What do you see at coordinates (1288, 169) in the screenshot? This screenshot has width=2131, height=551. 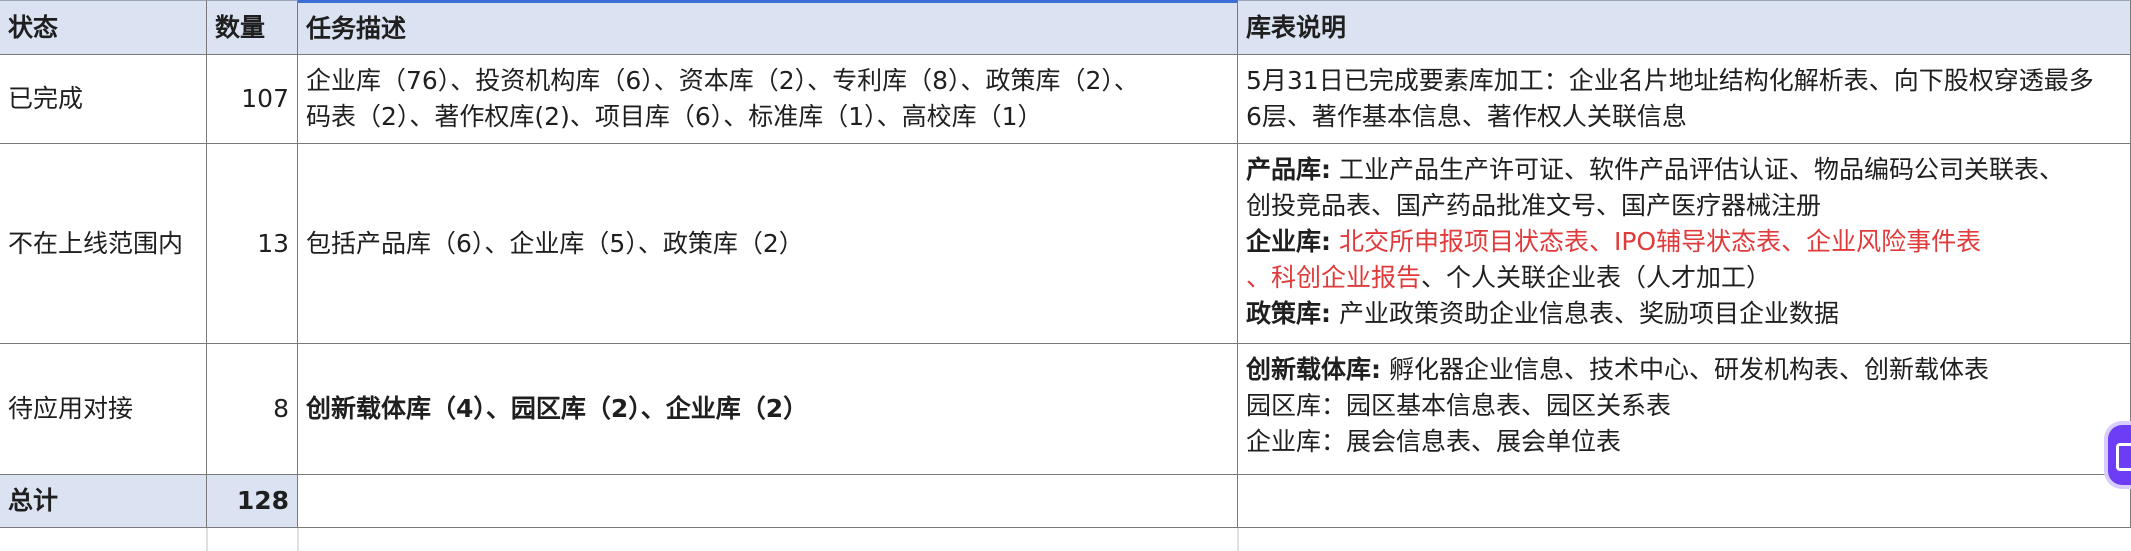 I see `note-label-product: 产品库:` at bounding box center [1288, 169].